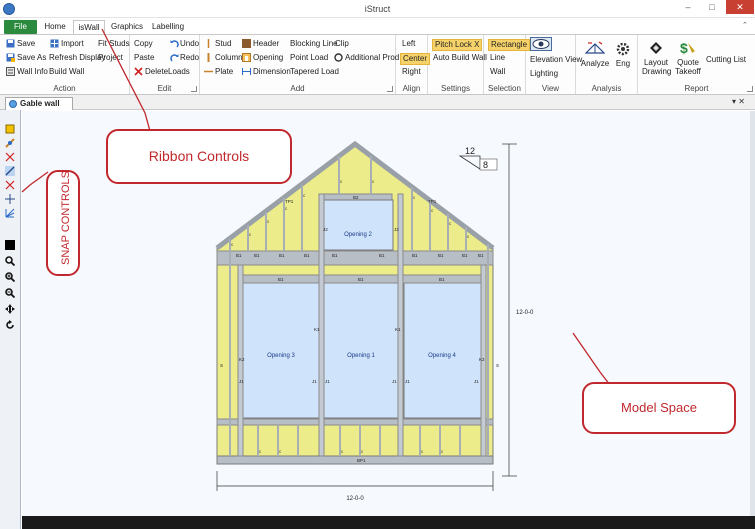  I want to click on eye-icon, so click(541, 44).